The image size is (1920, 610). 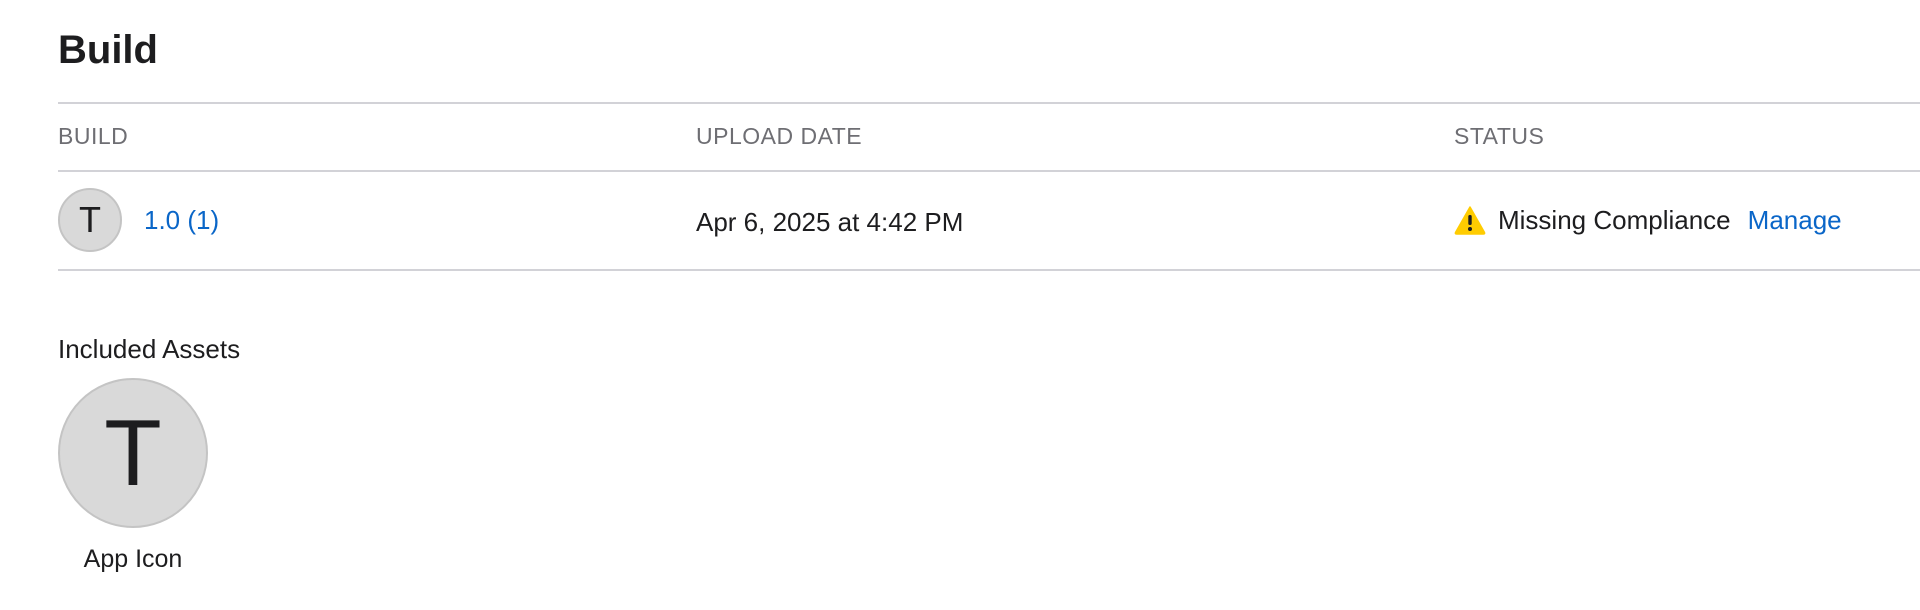 I want to click on build-version-link: 1.0 (1), so click(x=181, y=220).